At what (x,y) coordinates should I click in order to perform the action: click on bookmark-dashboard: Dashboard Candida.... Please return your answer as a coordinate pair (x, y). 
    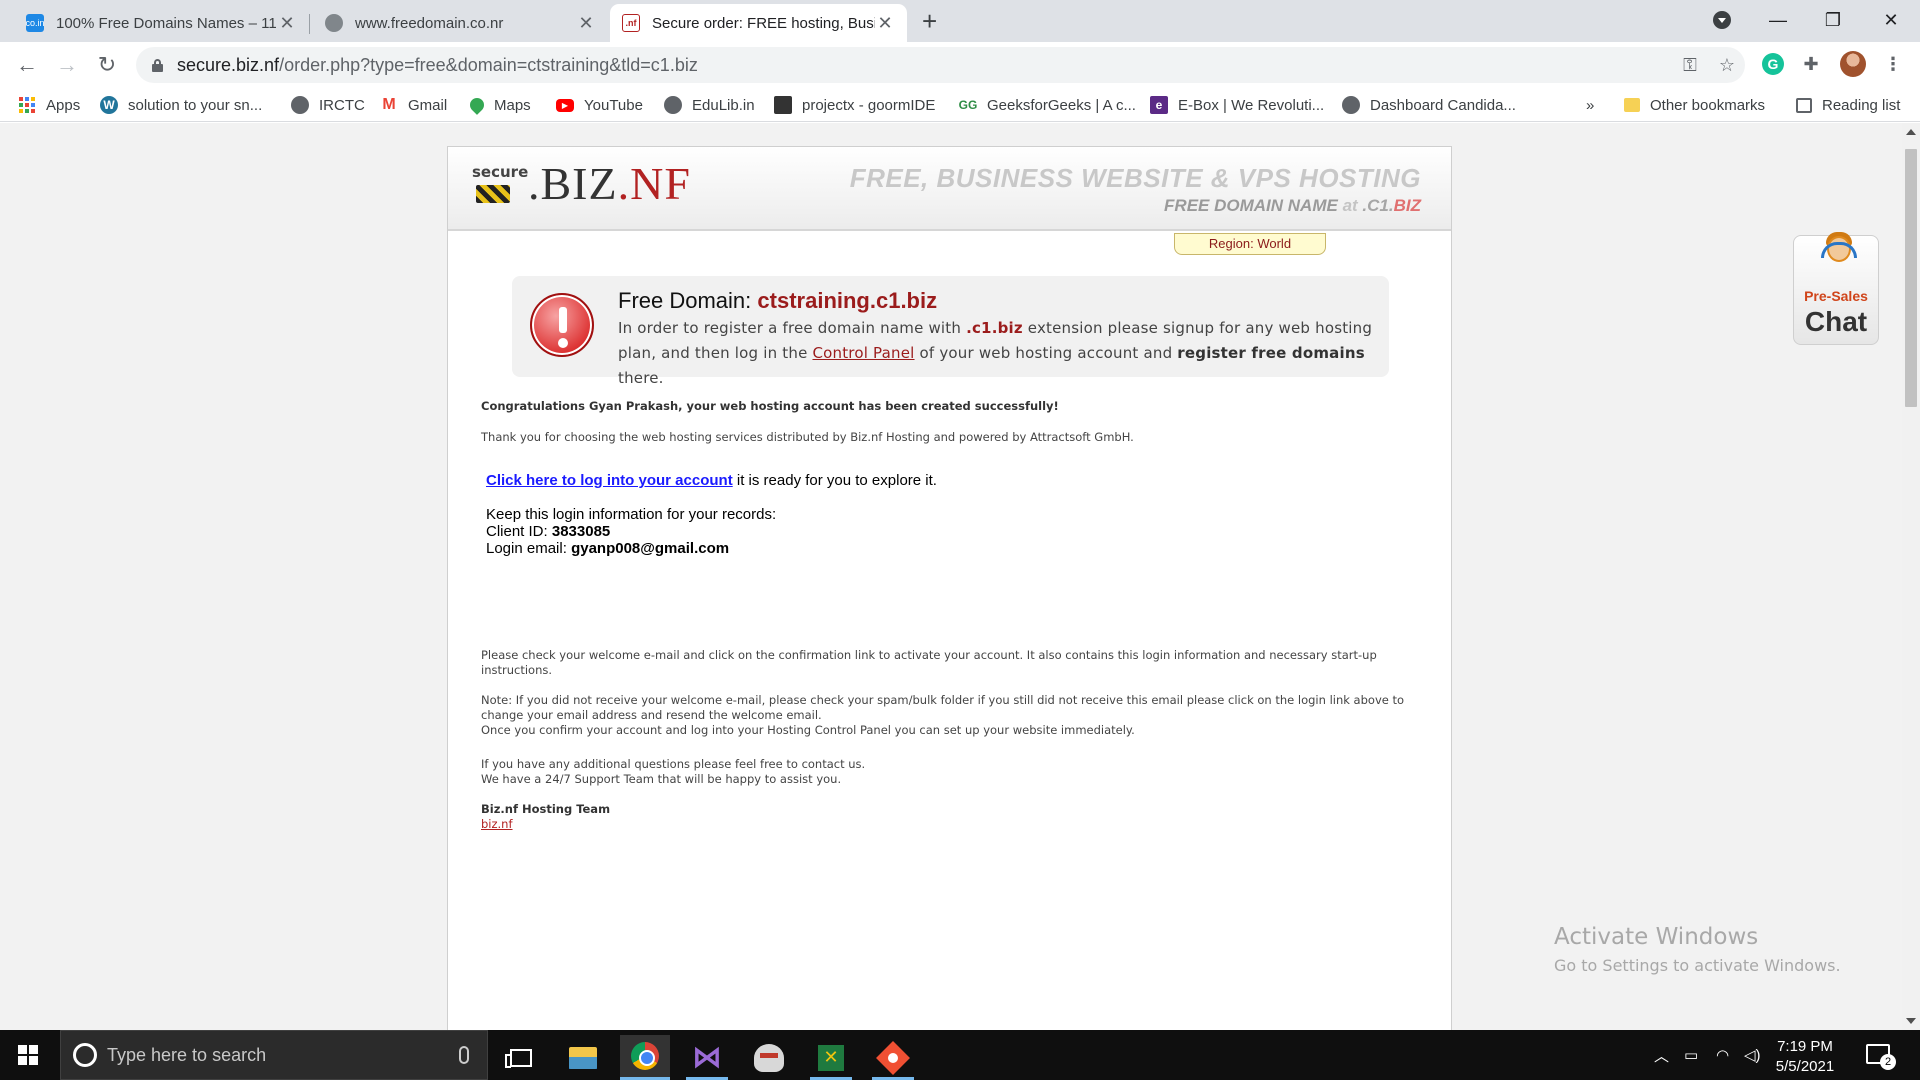
    Looking at the image, I should click on (1429, 105).